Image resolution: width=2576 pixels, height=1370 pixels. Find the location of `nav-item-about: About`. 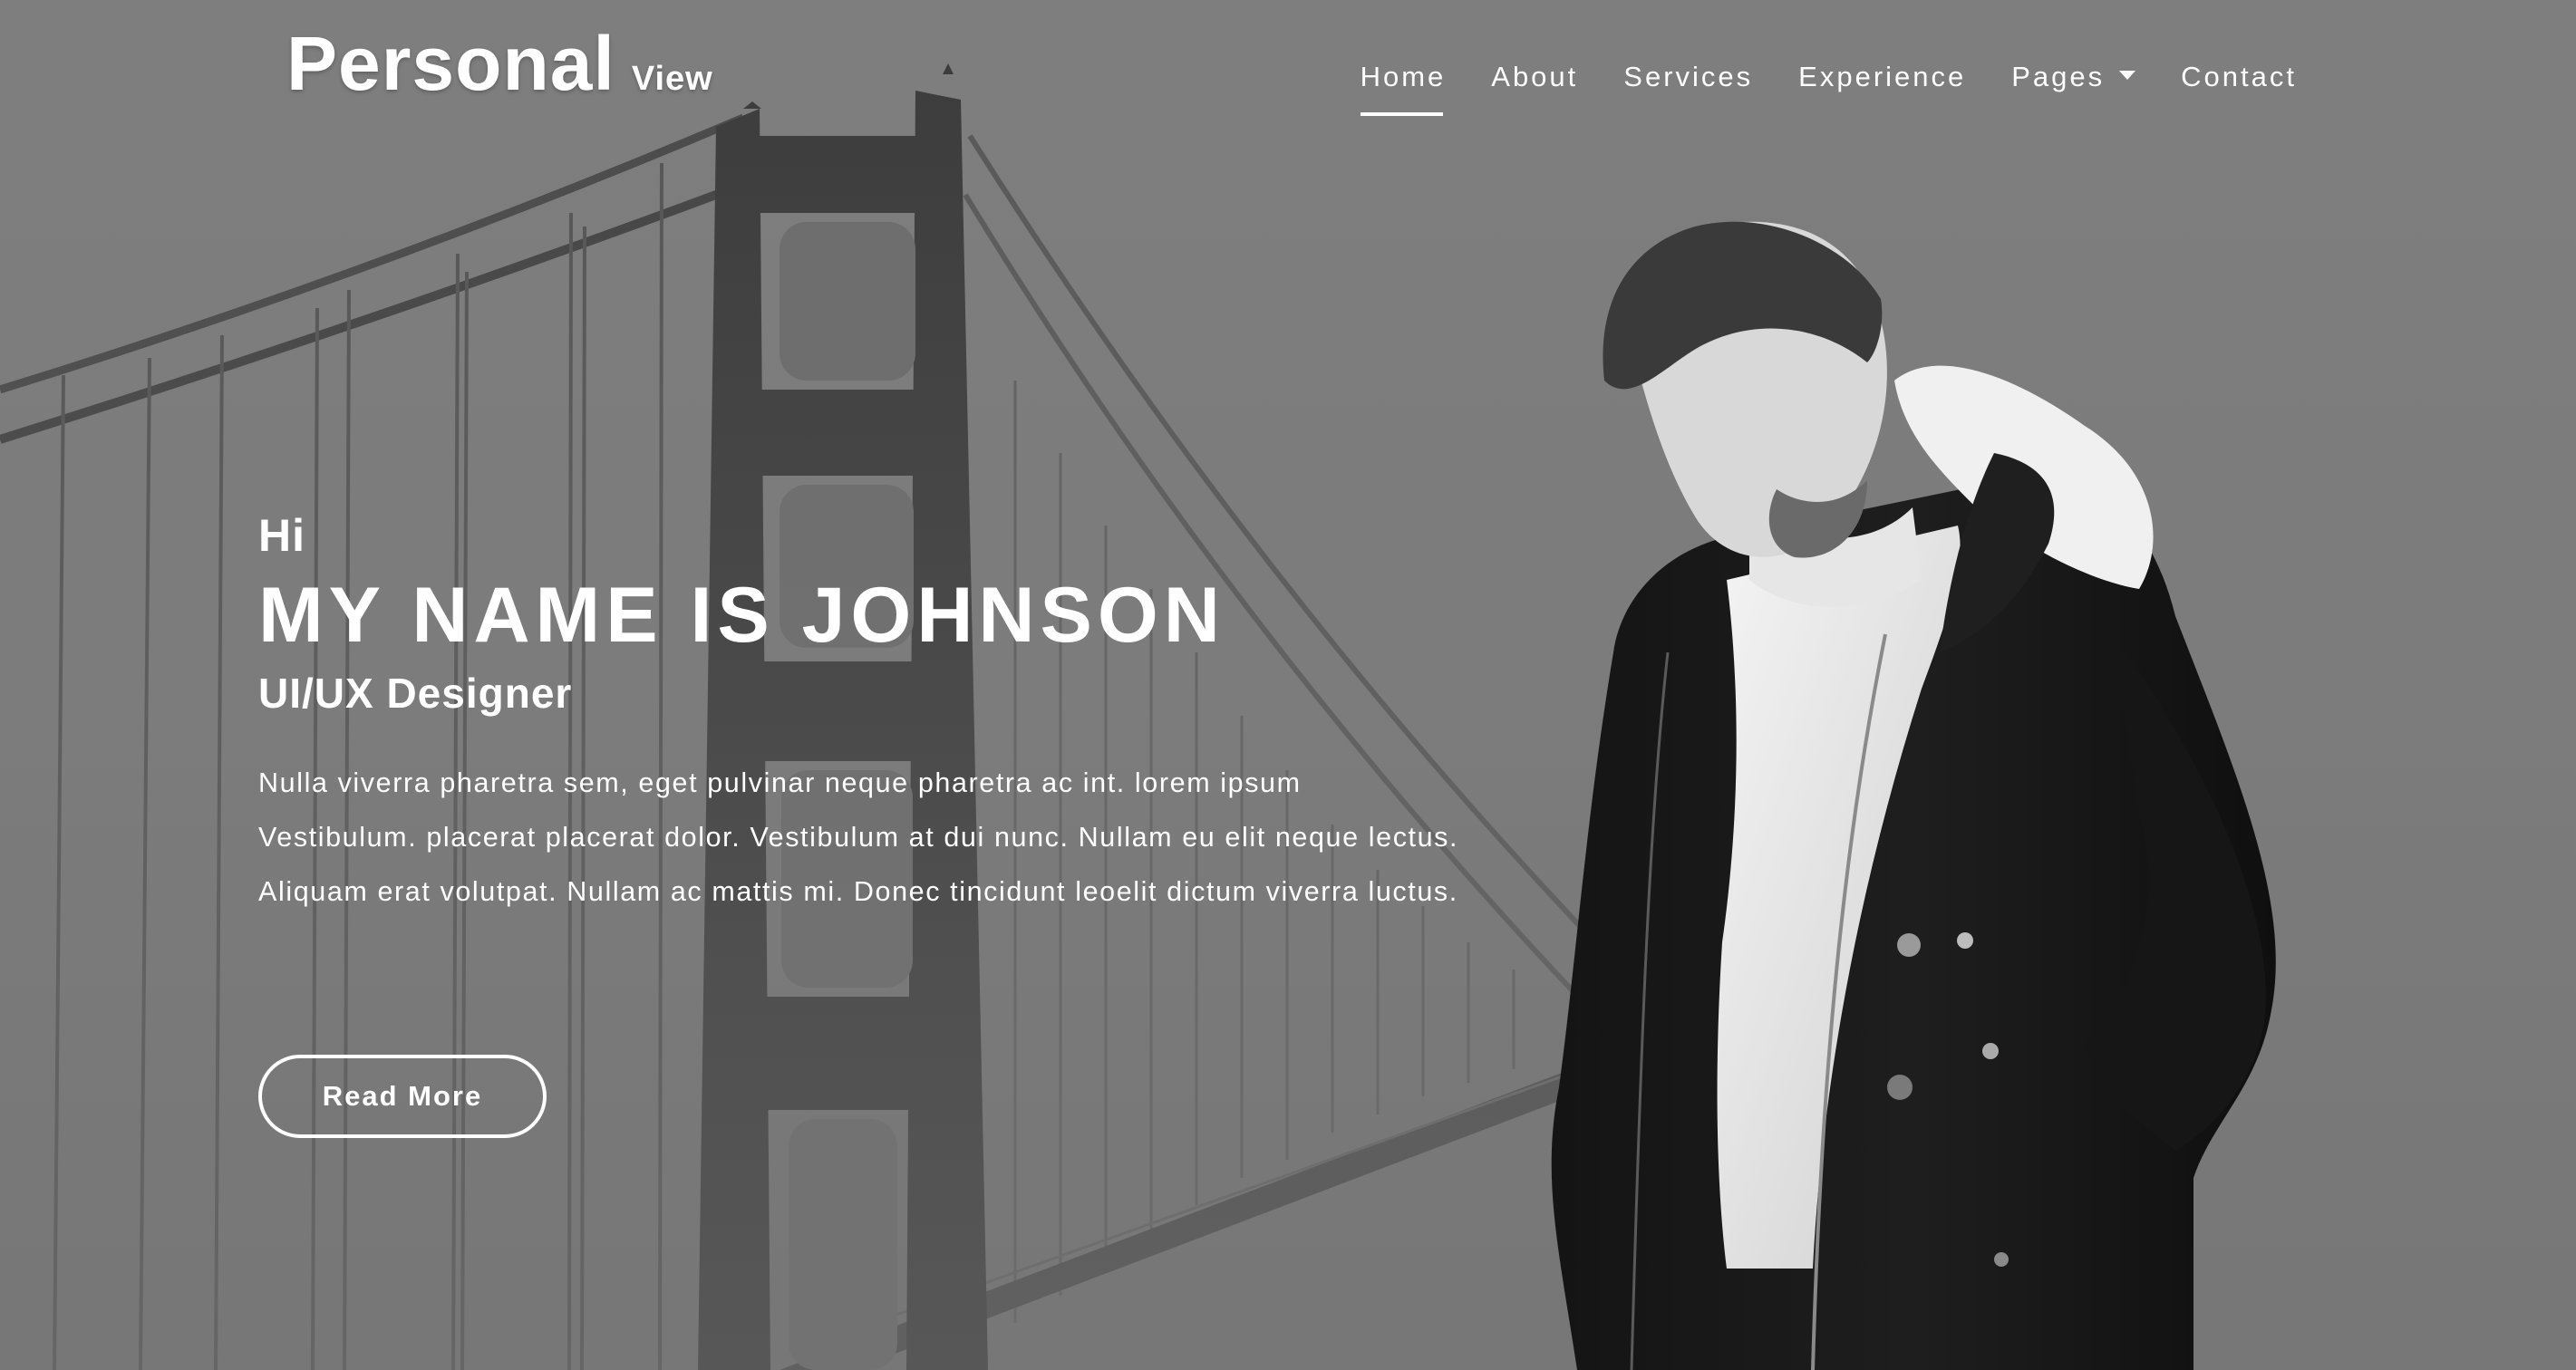

nav-item-about: About is located at coordinates (1534, 77).